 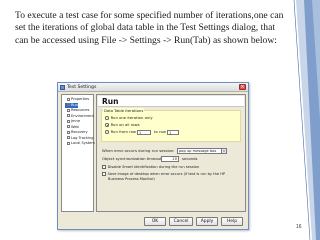 I want to click on dialog-title: Test Settings, so click(x=82, y=87).